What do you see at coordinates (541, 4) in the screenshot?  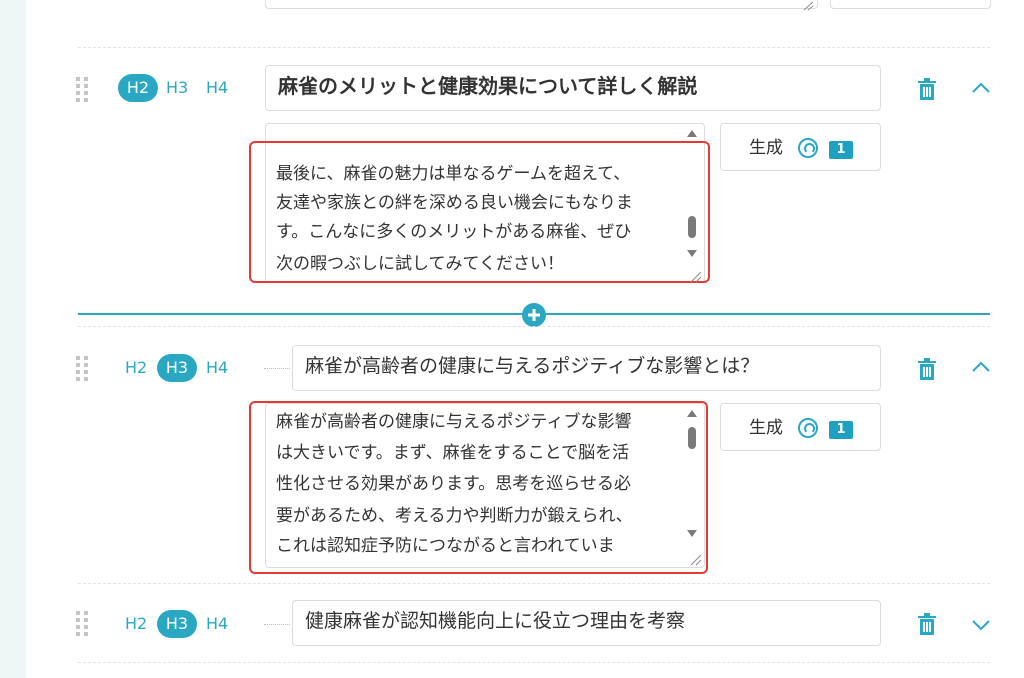 I see `previous-body-textarea` at bounding box center [541, 4].